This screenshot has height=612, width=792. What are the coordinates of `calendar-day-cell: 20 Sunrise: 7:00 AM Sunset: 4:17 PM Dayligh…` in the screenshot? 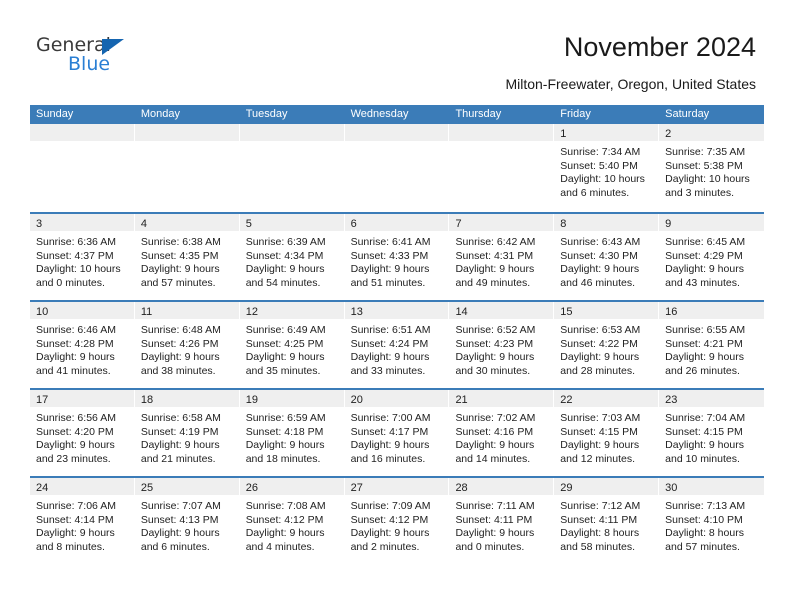 It's located at (397, 433).